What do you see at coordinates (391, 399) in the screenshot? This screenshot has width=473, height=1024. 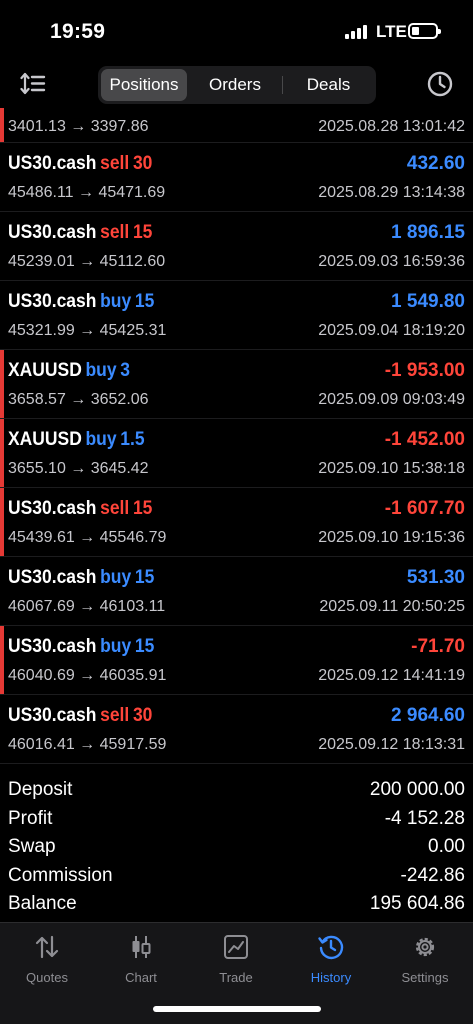 I see `deal-date: 2025.09.09 09:03:49` at bounding box center [391, 399].